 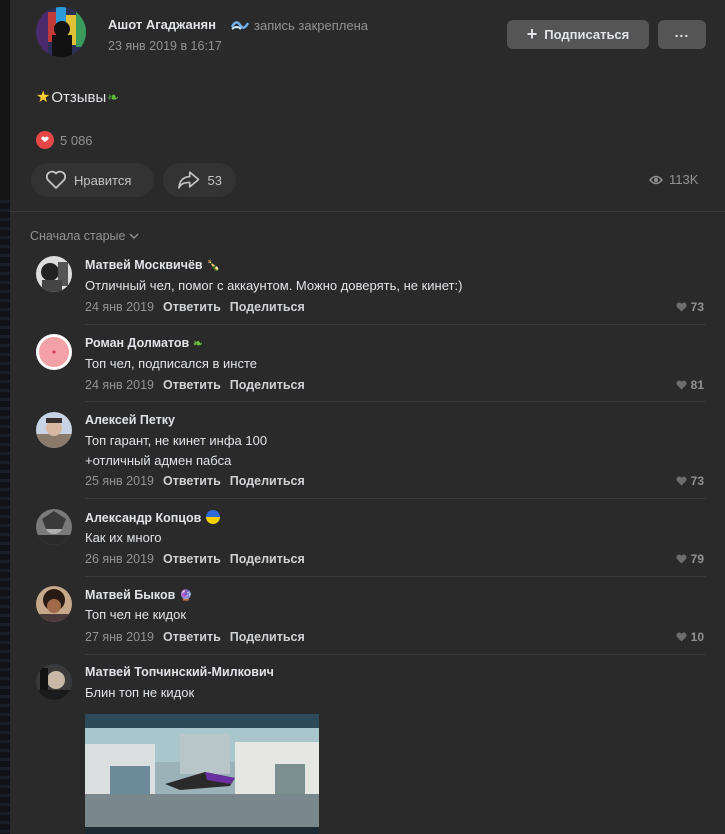 I want to click on like-label: Нравится, so click(x=103, y=180).